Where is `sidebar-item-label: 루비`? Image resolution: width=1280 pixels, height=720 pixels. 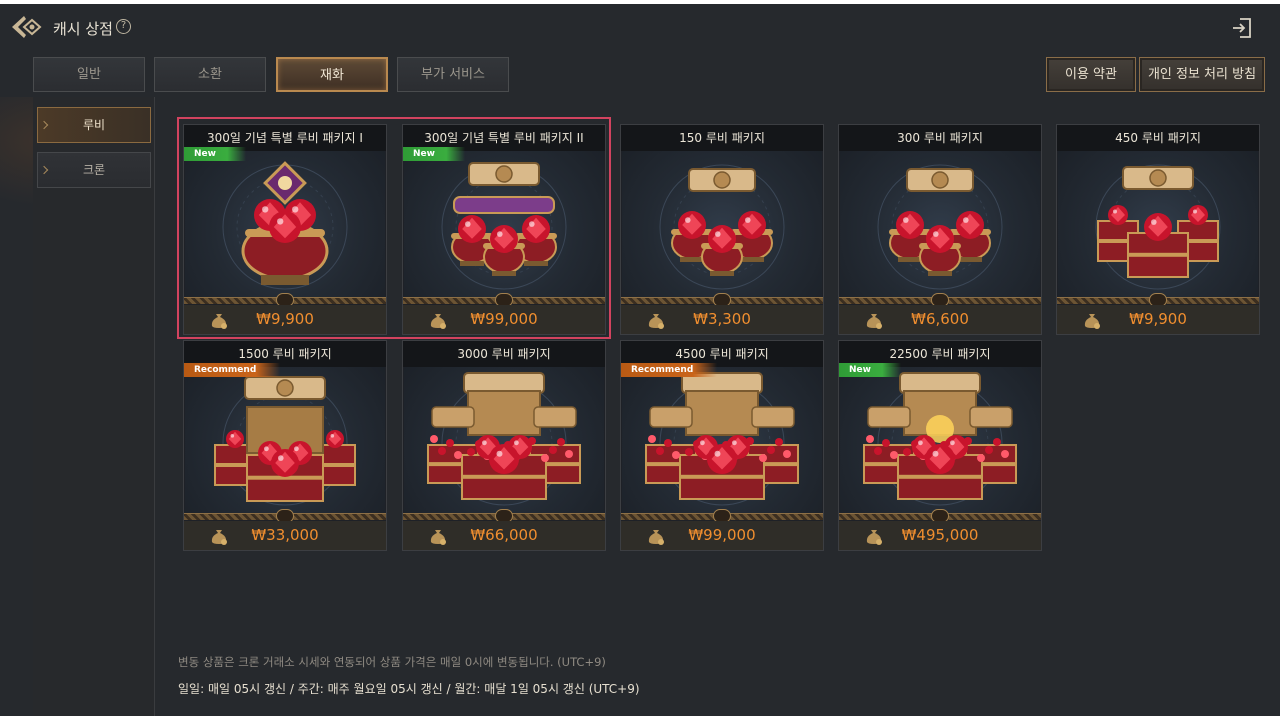
sidebar-item-label: 루비 is located at coordinates (94, 125).